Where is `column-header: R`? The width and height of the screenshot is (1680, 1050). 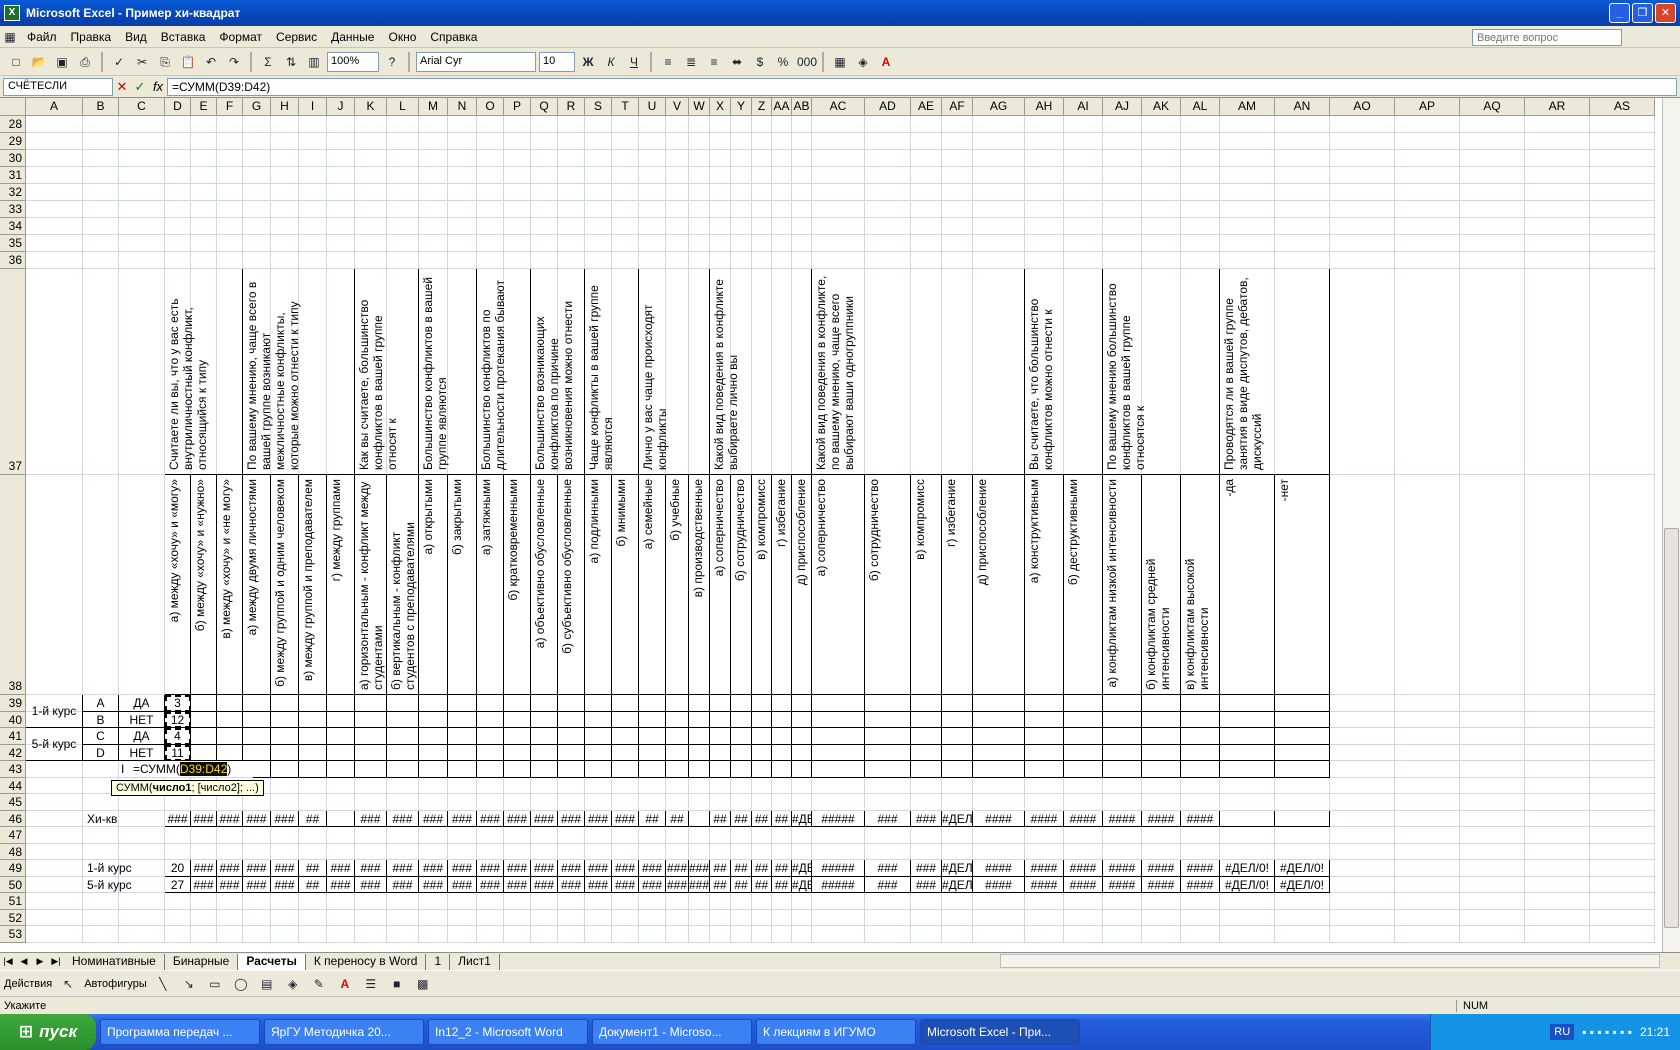 column-header: R is located at coordinates (571, 107).